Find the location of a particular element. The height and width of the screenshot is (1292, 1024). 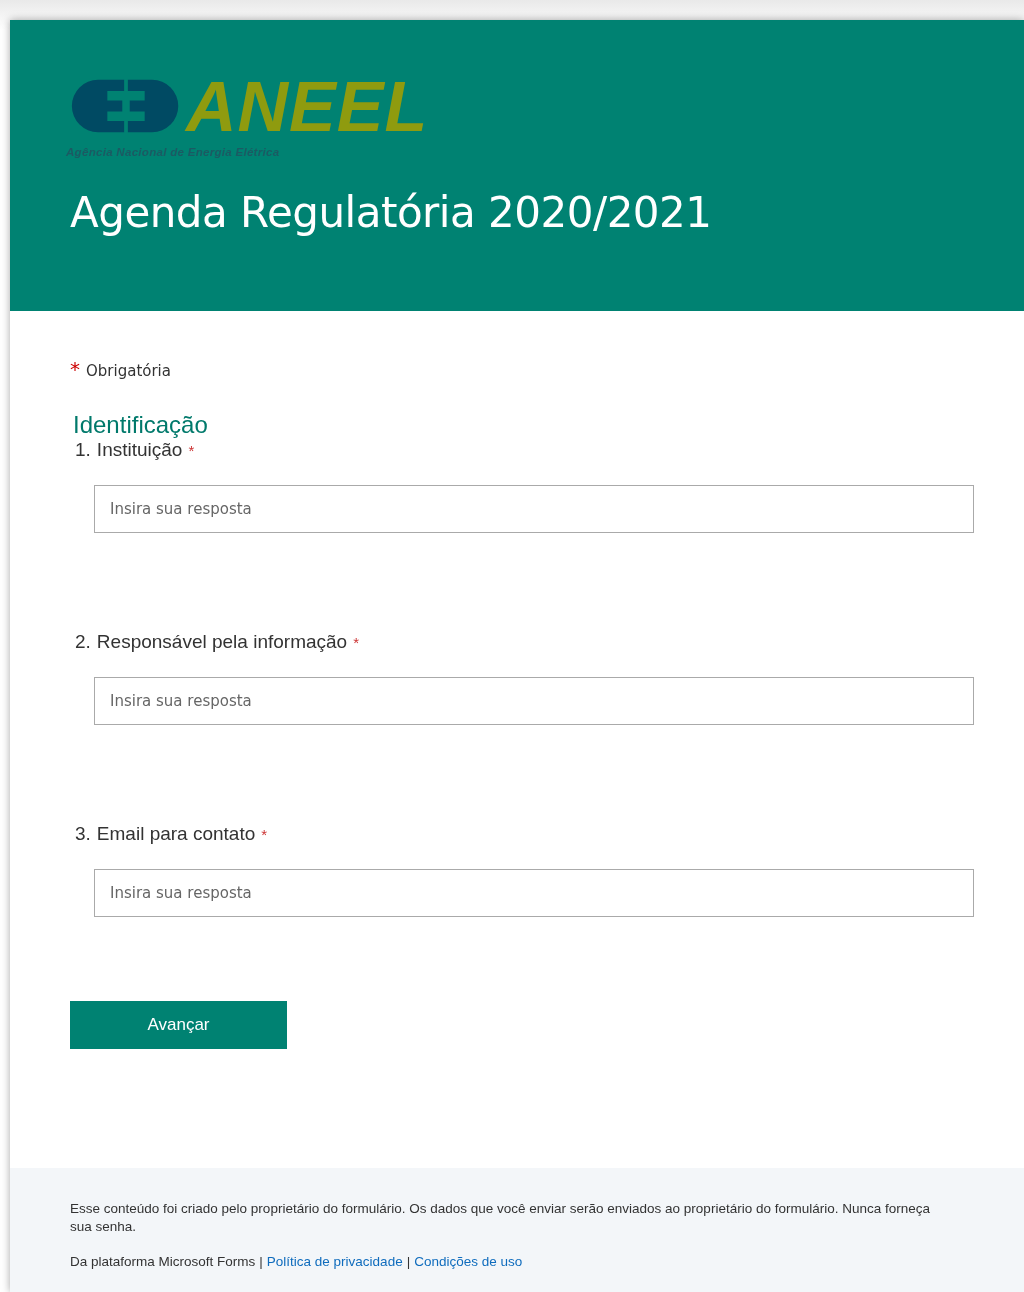

question-number: 3. is located at coordinates (83, 834).